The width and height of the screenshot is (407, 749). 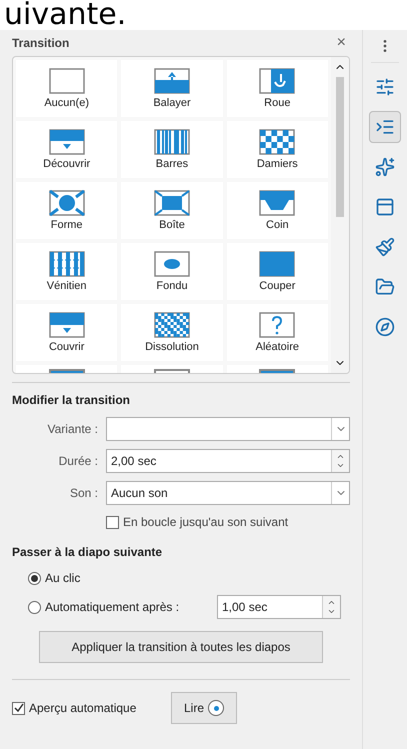 What do you see at coordinates (41, 43) in the screenshot?
I see `panel-title: Transition` at bounding box center [41, 43].